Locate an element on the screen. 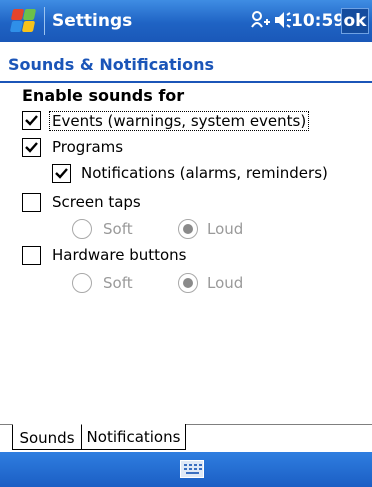 This screenshot has height=487, width=372. title-separator is located at coordinates (44, 21).